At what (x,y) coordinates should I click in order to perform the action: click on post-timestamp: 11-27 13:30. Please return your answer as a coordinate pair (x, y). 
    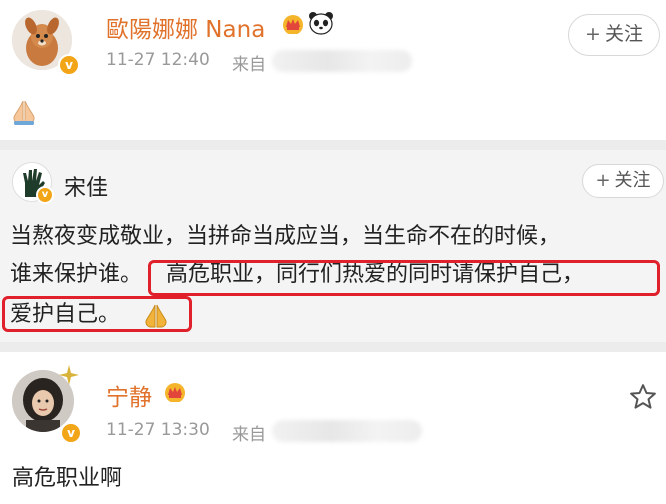
    Looking at the image, I should click on (158, 430).